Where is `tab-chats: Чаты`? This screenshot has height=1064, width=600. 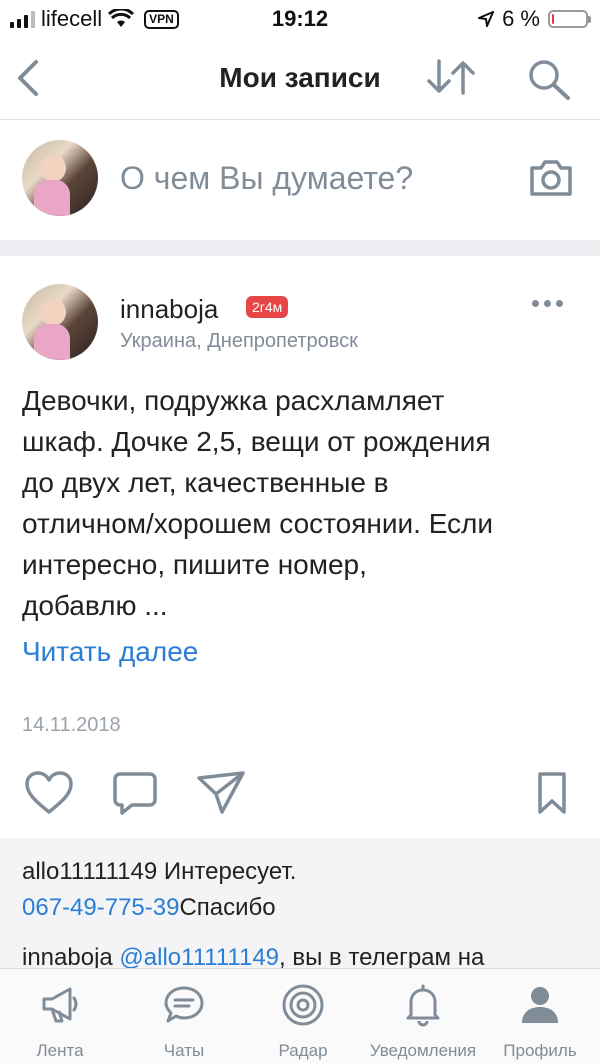 tab-chats: Чаты is located at coordinates (184, 1016).